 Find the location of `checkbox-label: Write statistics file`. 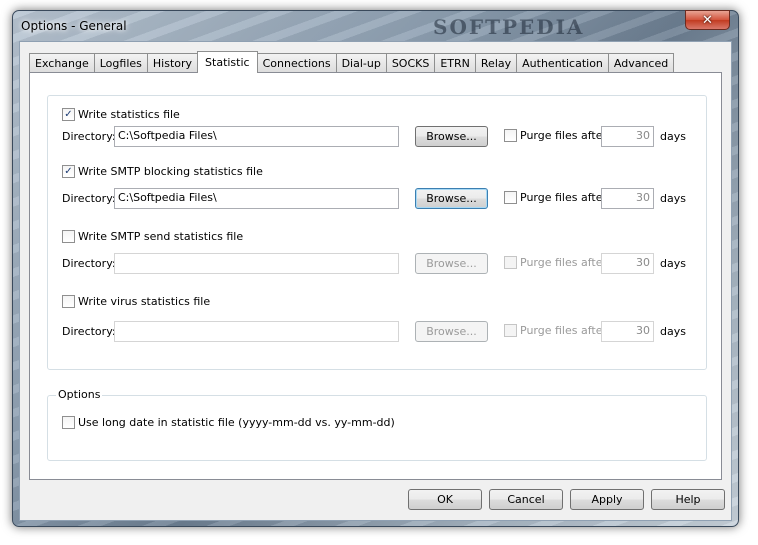

checkbox-label: Write statistics file is located at coordinates (129, 114).